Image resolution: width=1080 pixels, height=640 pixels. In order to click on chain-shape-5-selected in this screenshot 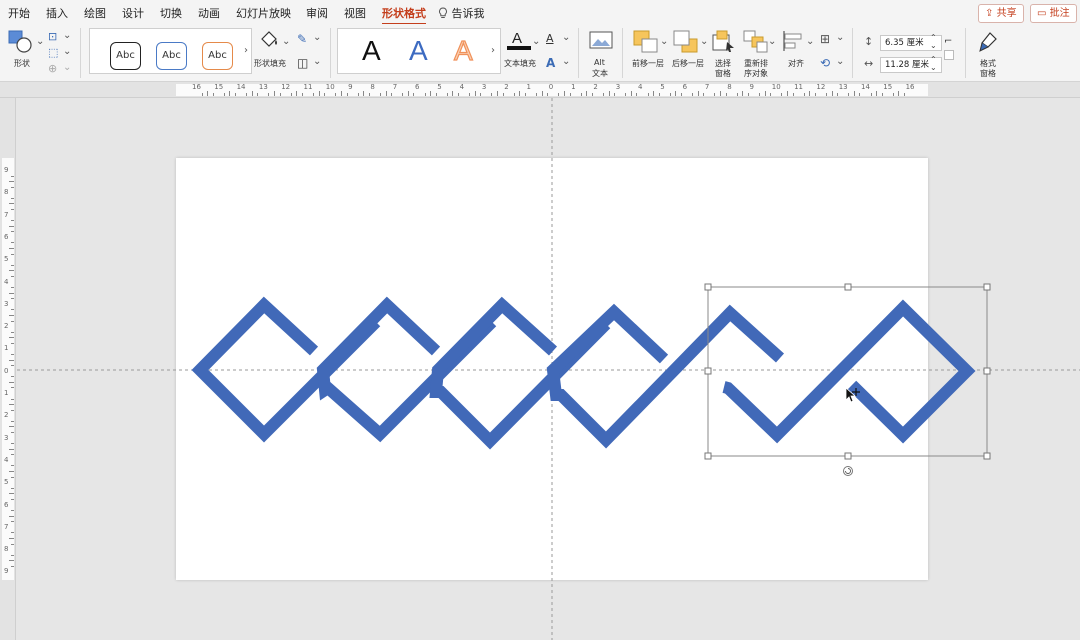, I will do `click(849, 371)`.